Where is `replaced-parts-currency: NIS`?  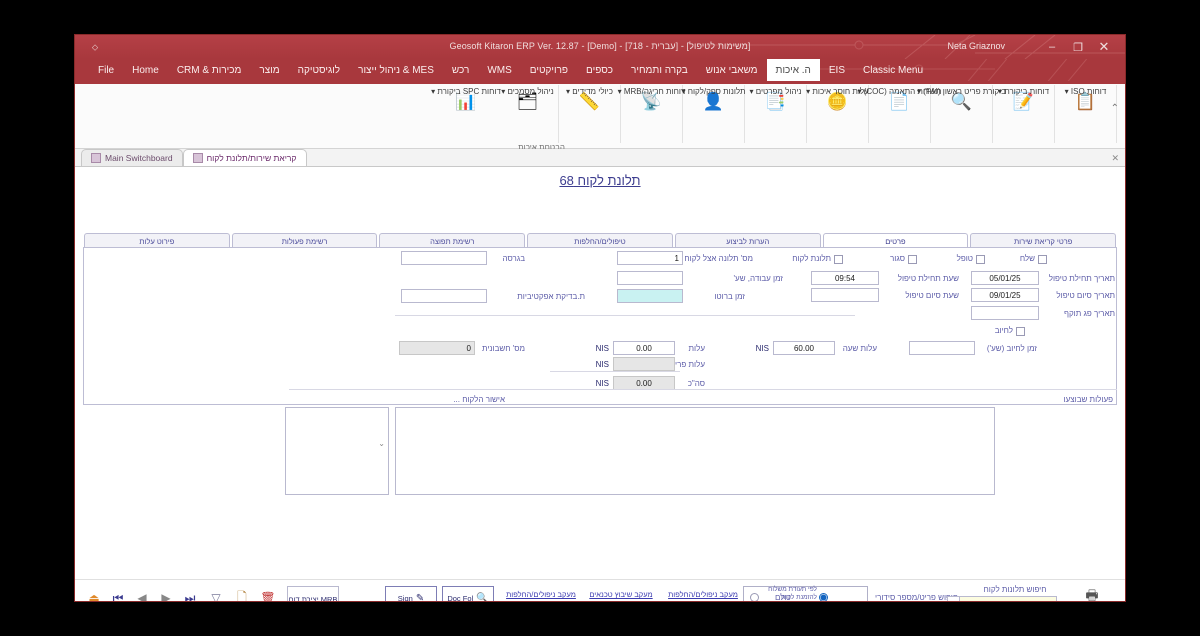 replaced-parts-currency: NIS is located at coordinates (602, 364).